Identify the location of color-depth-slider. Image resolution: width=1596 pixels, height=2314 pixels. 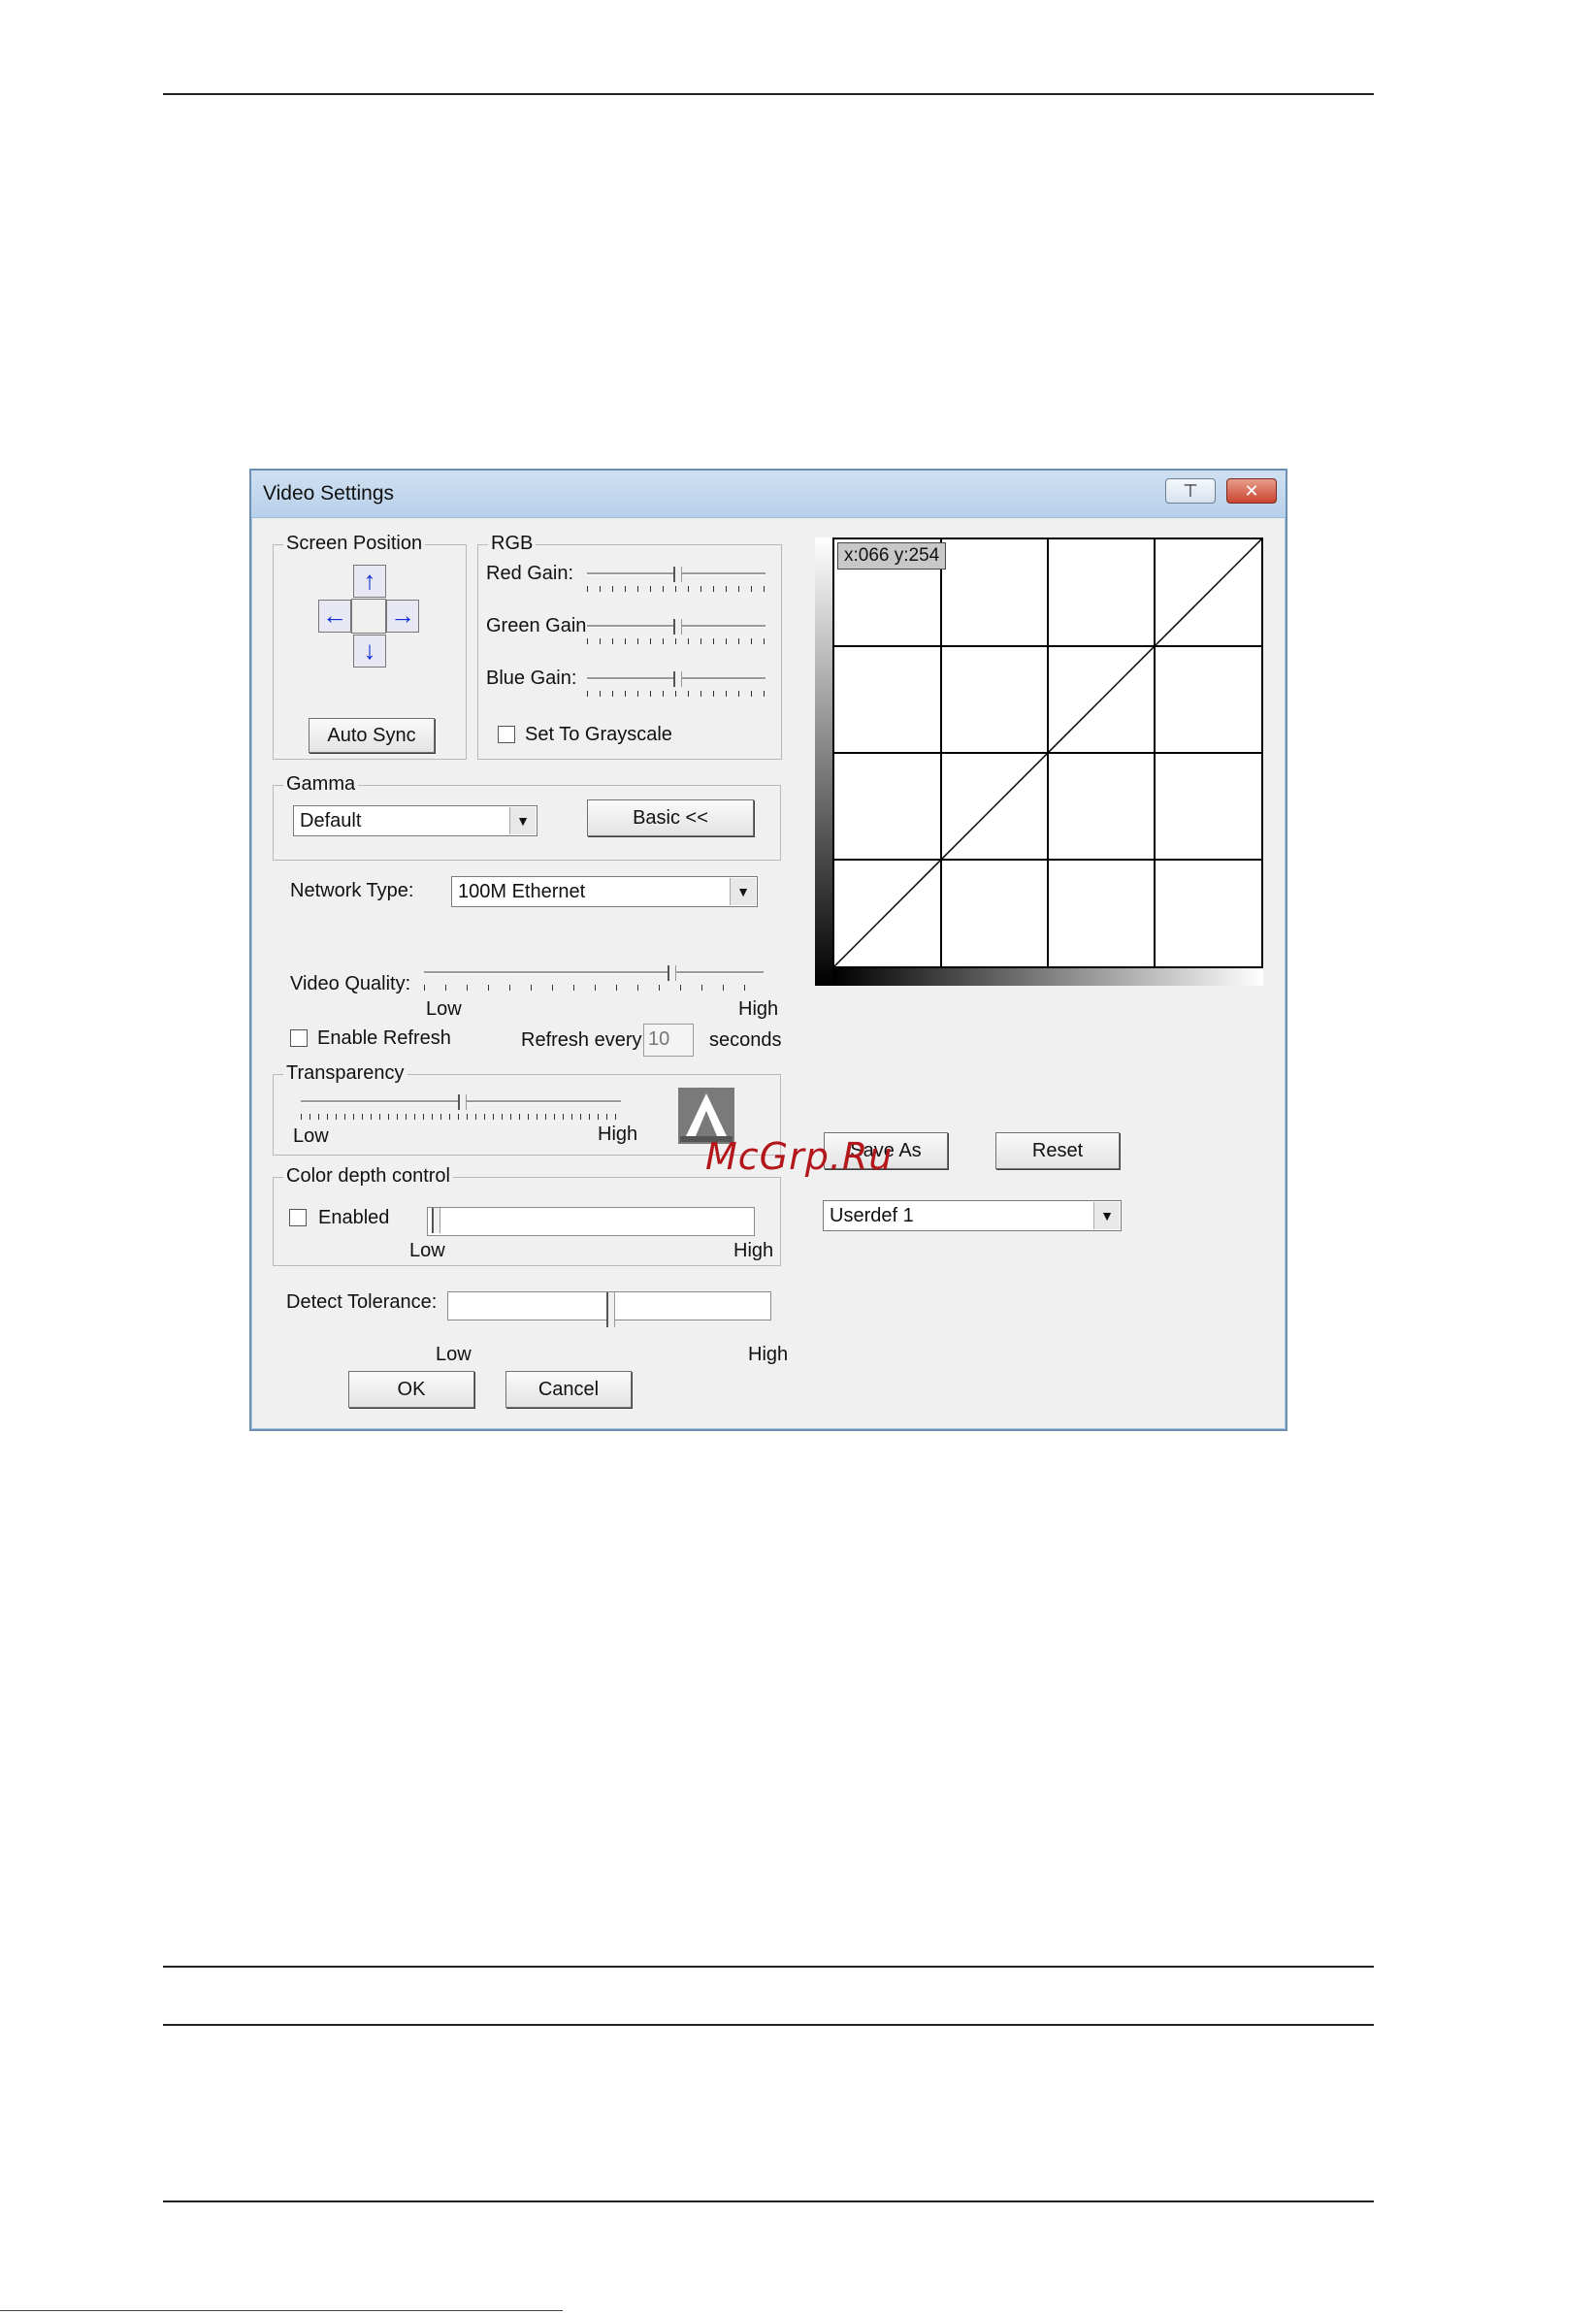
(591, 1221).